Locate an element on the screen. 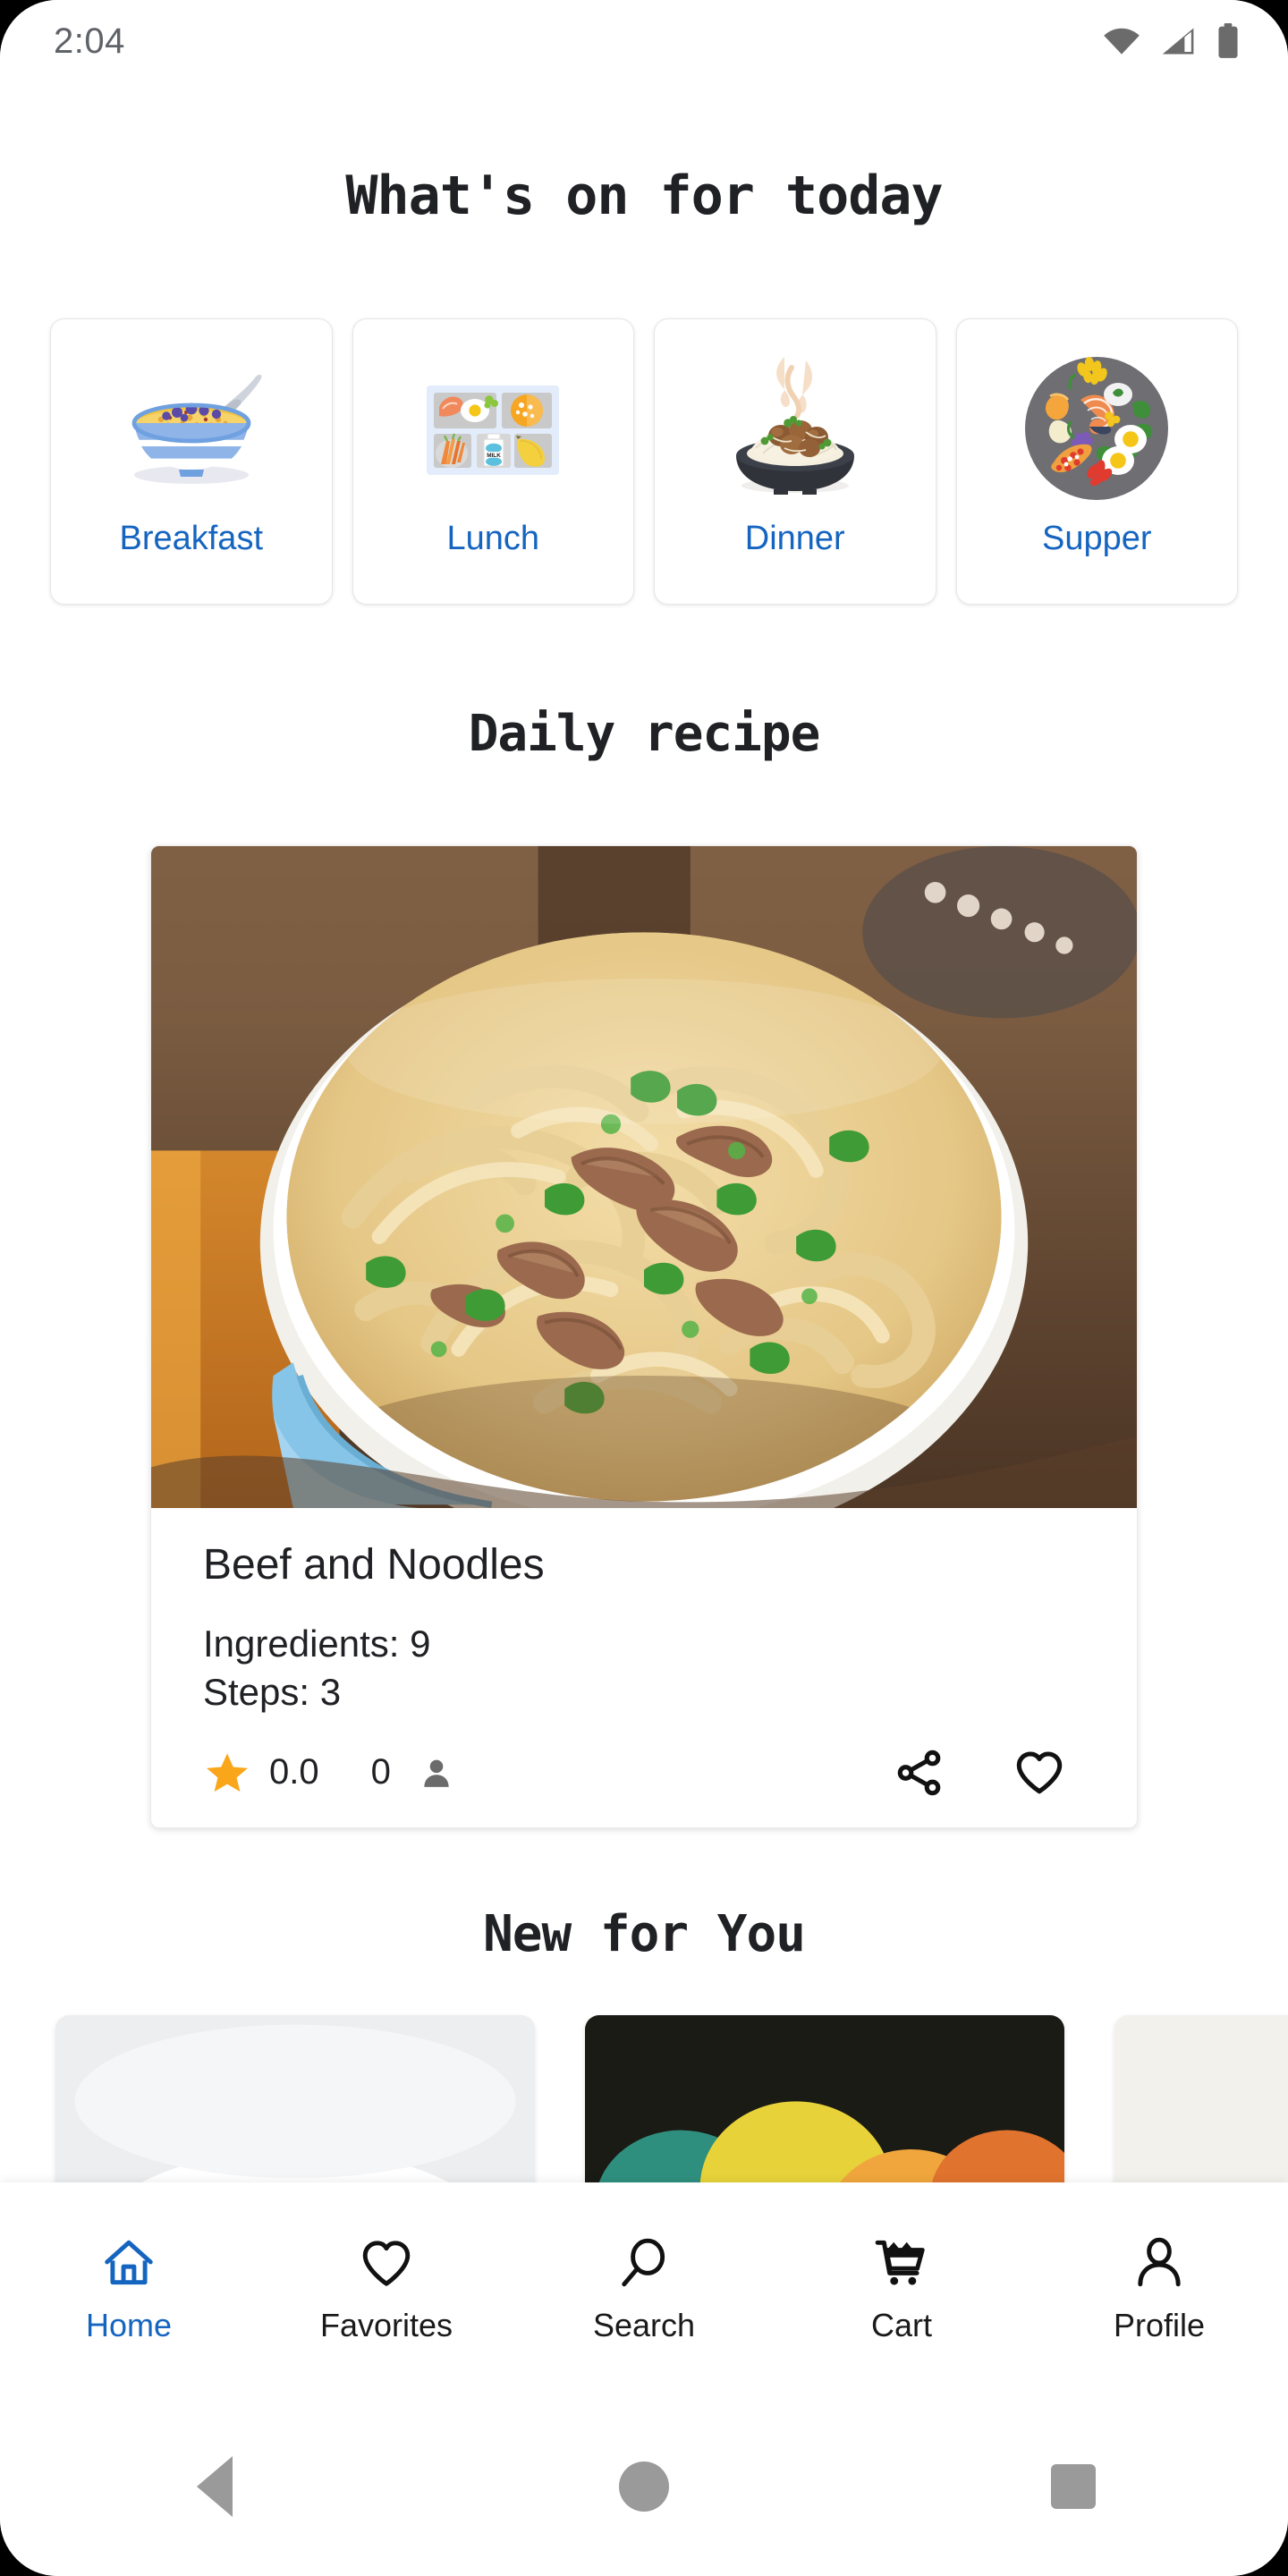 This screenshot has height=2576, width=1288. meal-label: Lunch is located at coordinates (493, 538).